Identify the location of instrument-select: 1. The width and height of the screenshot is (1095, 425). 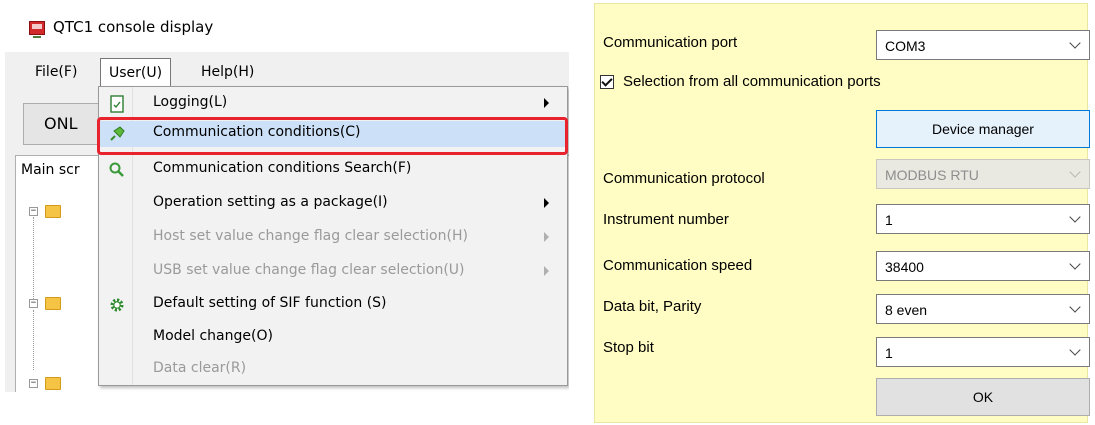
(983, 219).